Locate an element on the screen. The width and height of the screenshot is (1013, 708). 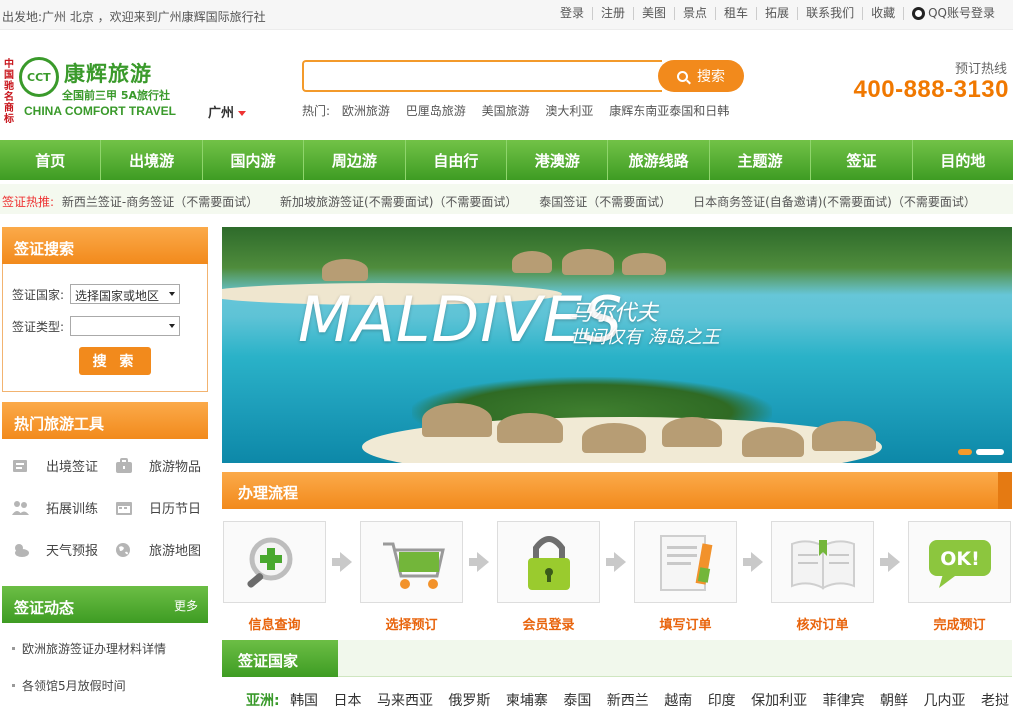
visa-hot-link: 泰国签证（不需要面试） is located at coordinates (605, 202).